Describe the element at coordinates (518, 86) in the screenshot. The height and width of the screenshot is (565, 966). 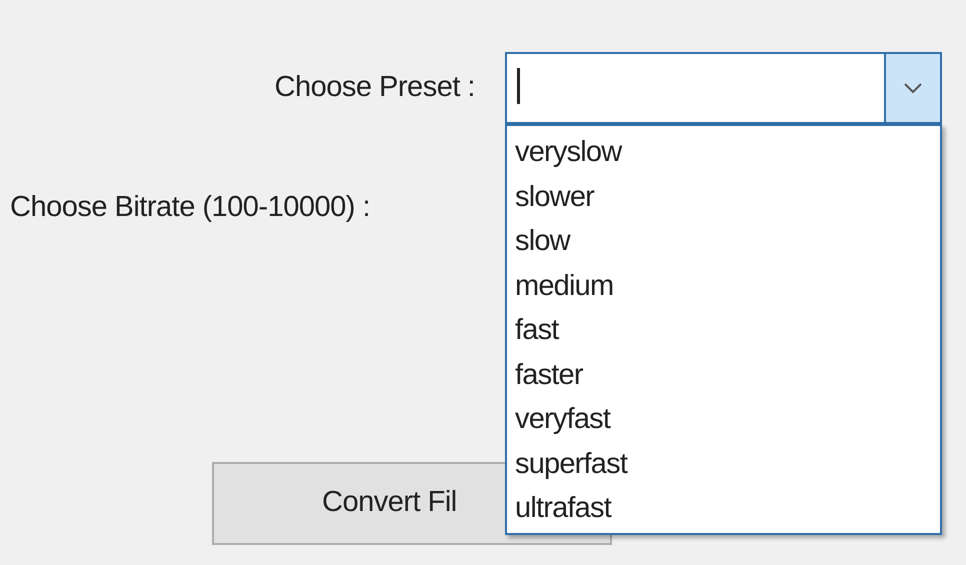
I see `text-cursor` at that location.